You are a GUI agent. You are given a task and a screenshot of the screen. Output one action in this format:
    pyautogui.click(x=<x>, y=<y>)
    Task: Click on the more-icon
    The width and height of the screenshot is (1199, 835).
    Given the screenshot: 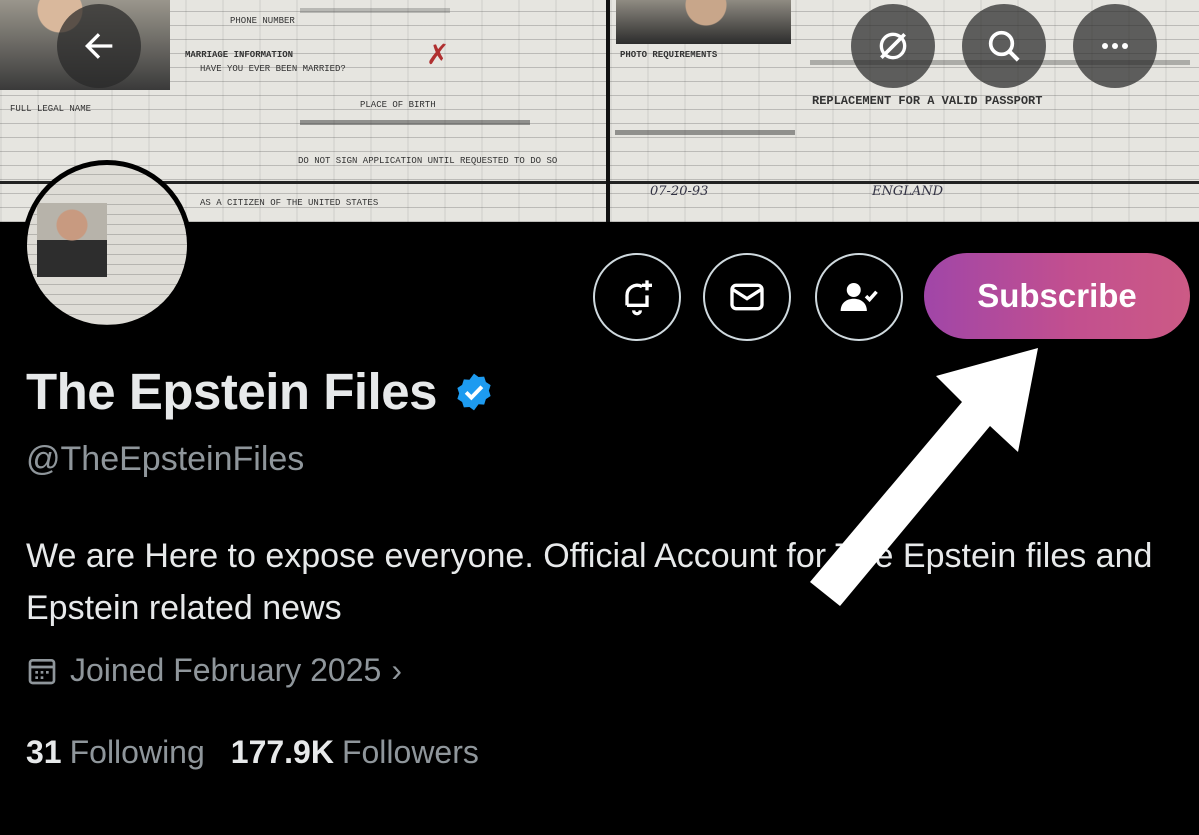 What is the action you would take?
    pyautogui.click(x=1115, y=46)
    